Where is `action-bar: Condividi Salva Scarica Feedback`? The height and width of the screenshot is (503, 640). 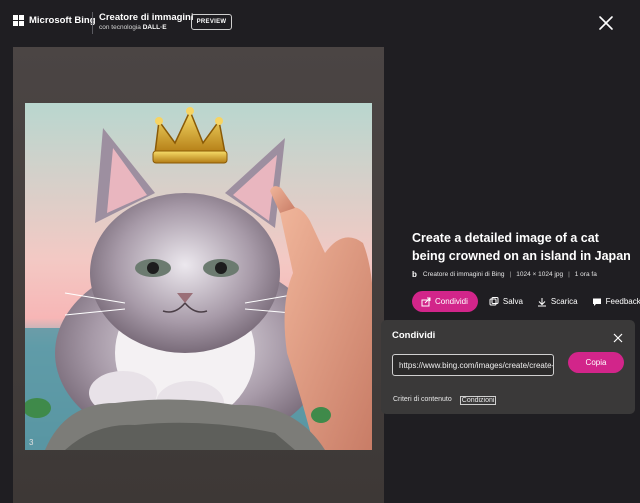 action-bar: Condividi Salva Scarica Feedback is located at coordinates (526, 301).